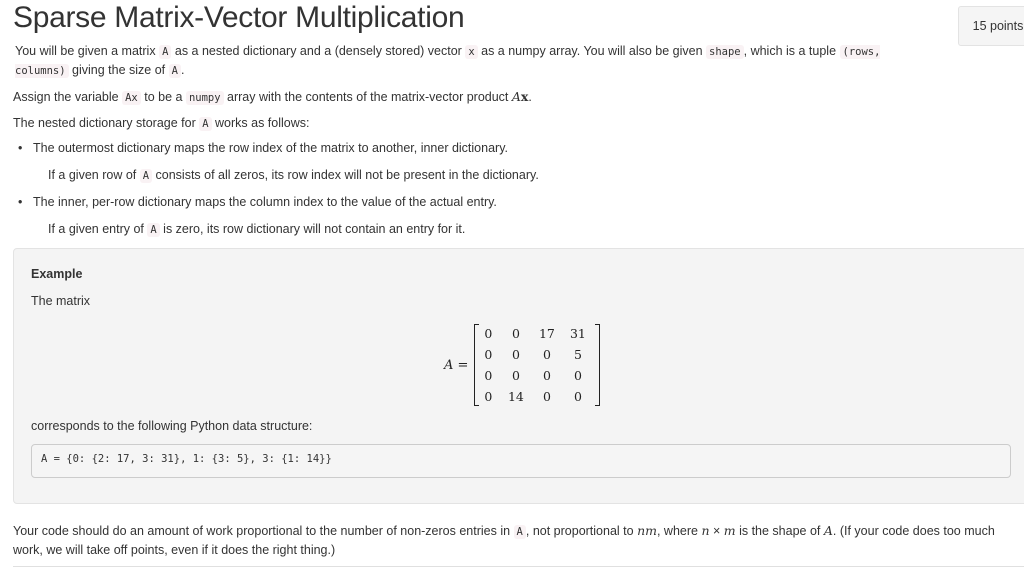  What do you see at coordinates (537, 375) in the screenshot?
I see `matrix-row: 0 0 0 0` at bounding box center [537, 375].